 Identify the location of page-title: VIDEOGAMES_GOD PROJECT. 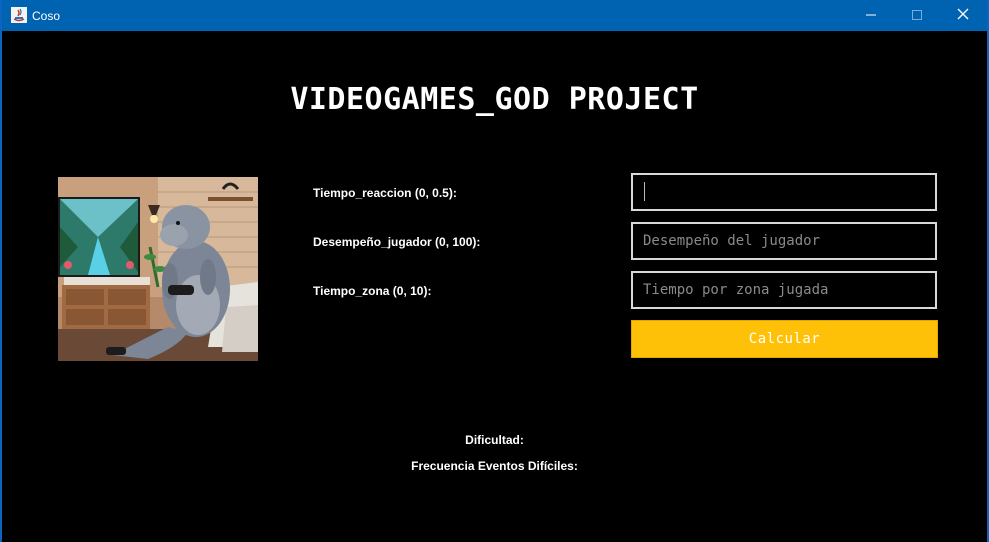
(494, 99).